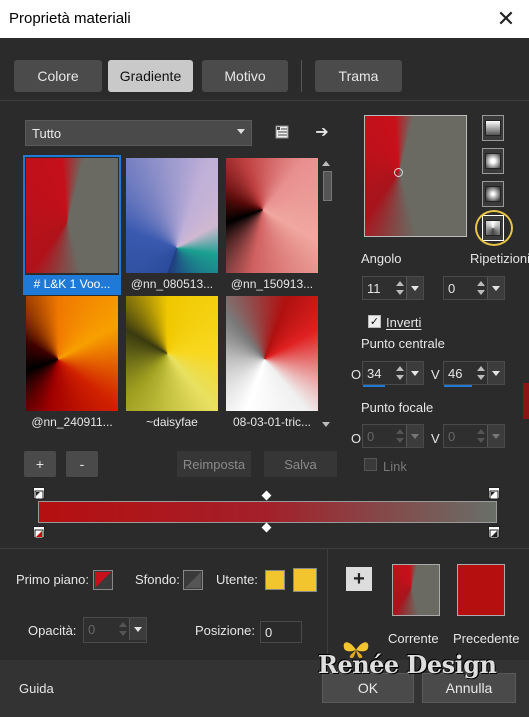  I want to click on window-title: Proprietà materiali, so click(70, 18).